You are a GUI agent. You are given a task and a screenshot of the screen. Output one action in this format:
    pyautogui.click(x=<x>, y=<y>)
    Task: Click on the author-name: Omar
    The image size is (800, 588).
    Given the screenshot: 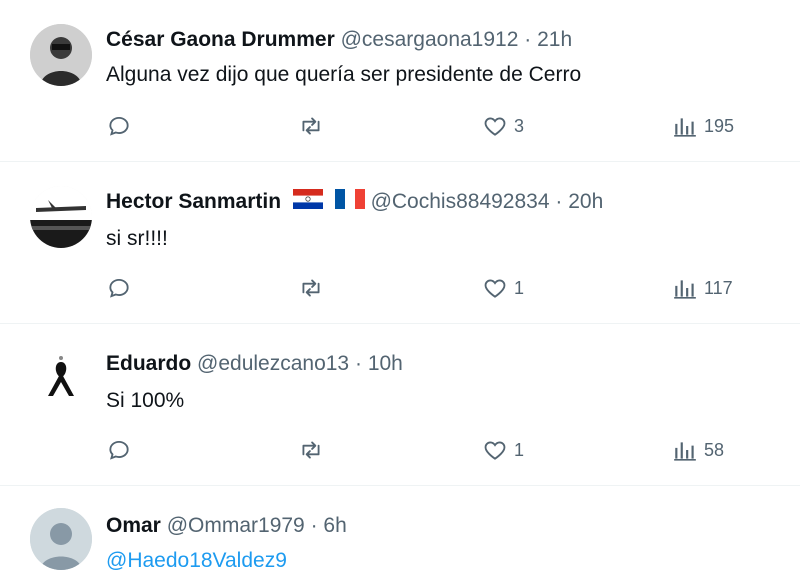 What is the action you would take?
    pyautogui.click(x=133, y=525)
    